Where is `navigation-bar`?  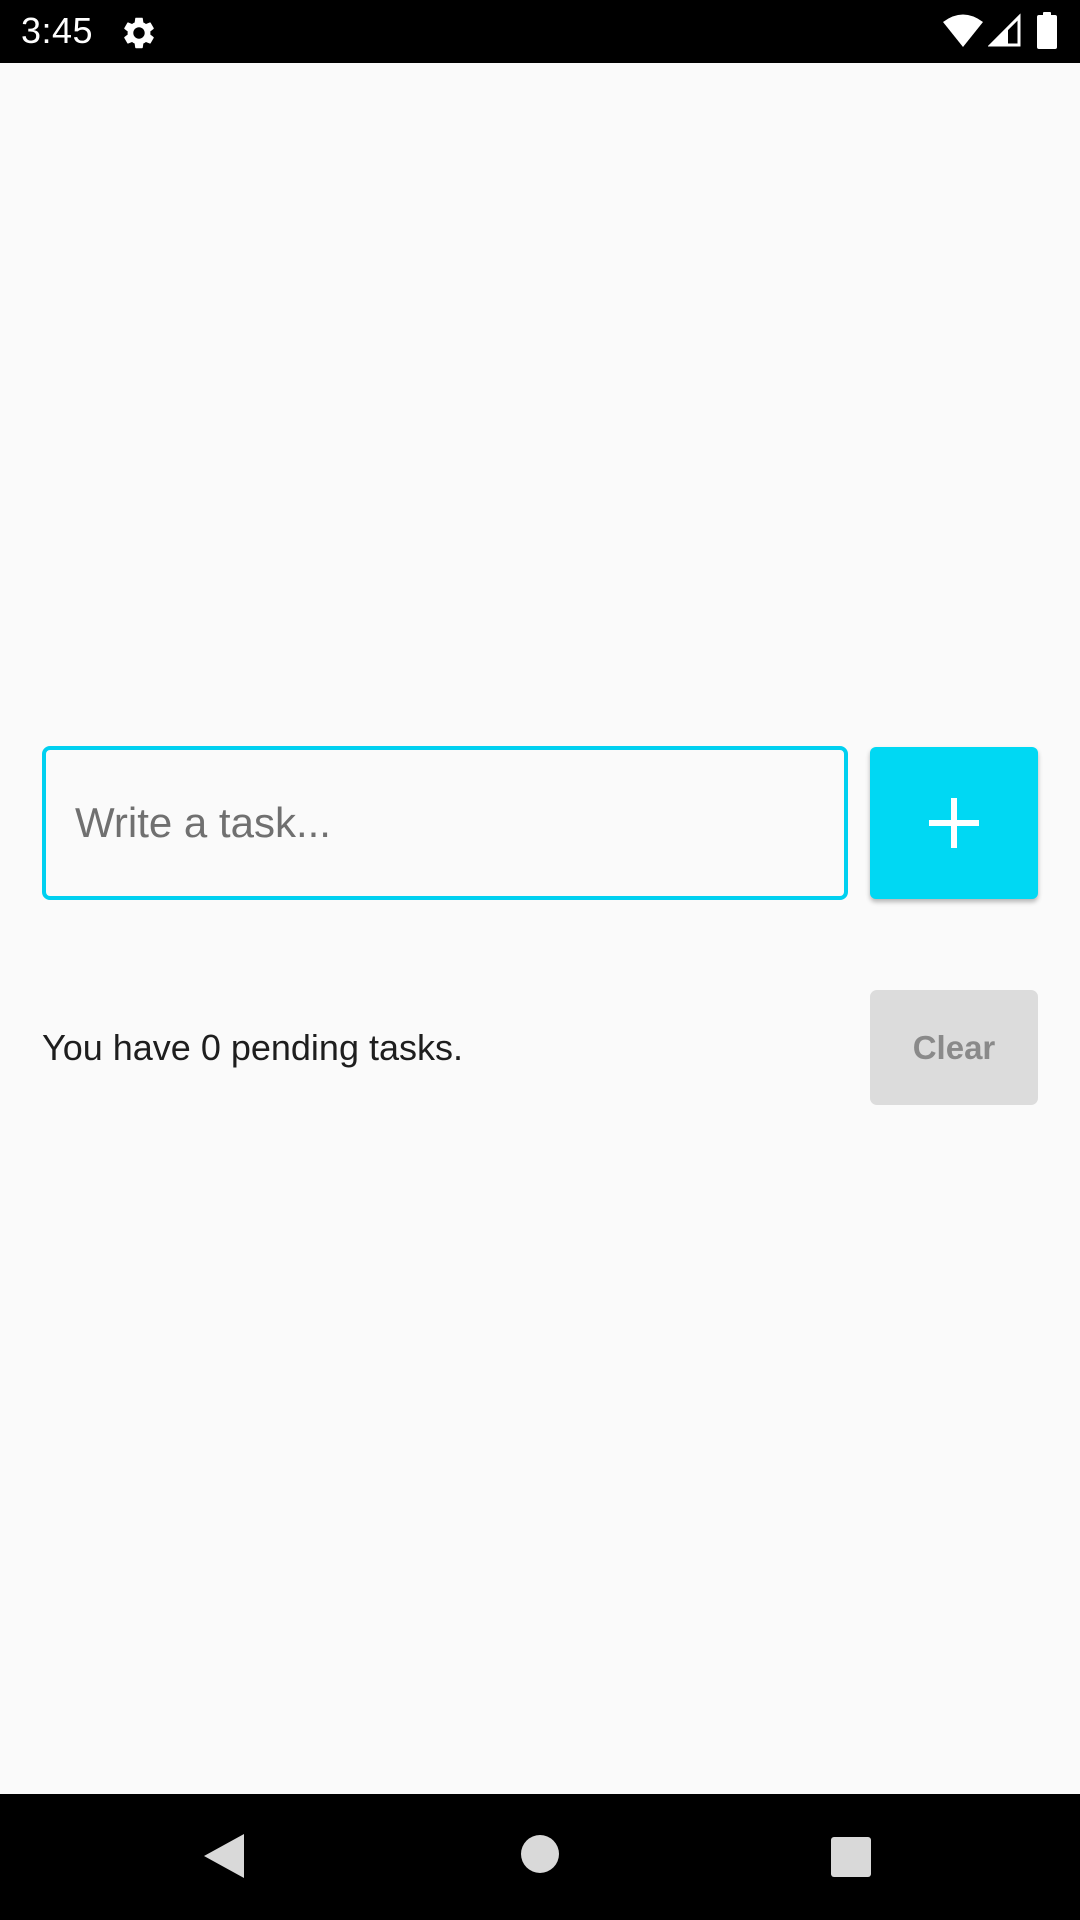
navigation-bar is located at coordinates (540, 1857).